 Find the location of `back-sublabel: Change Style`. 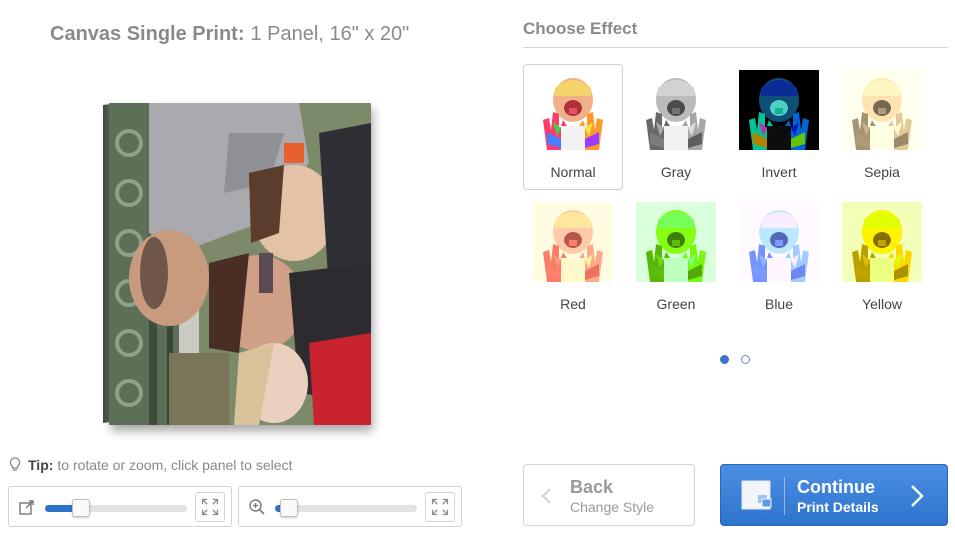

back-sublabel: Change Style is located at coordinates (612, 507).